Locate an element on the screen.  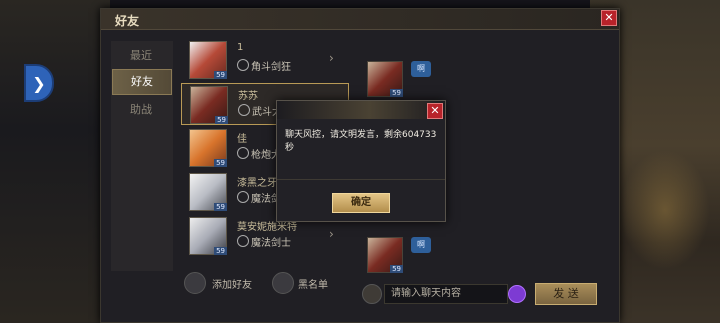
warning-dialog: ✕ 聊天风控，请文明发言，剩余604733秒 确定 is located at coordinates (361, 161).